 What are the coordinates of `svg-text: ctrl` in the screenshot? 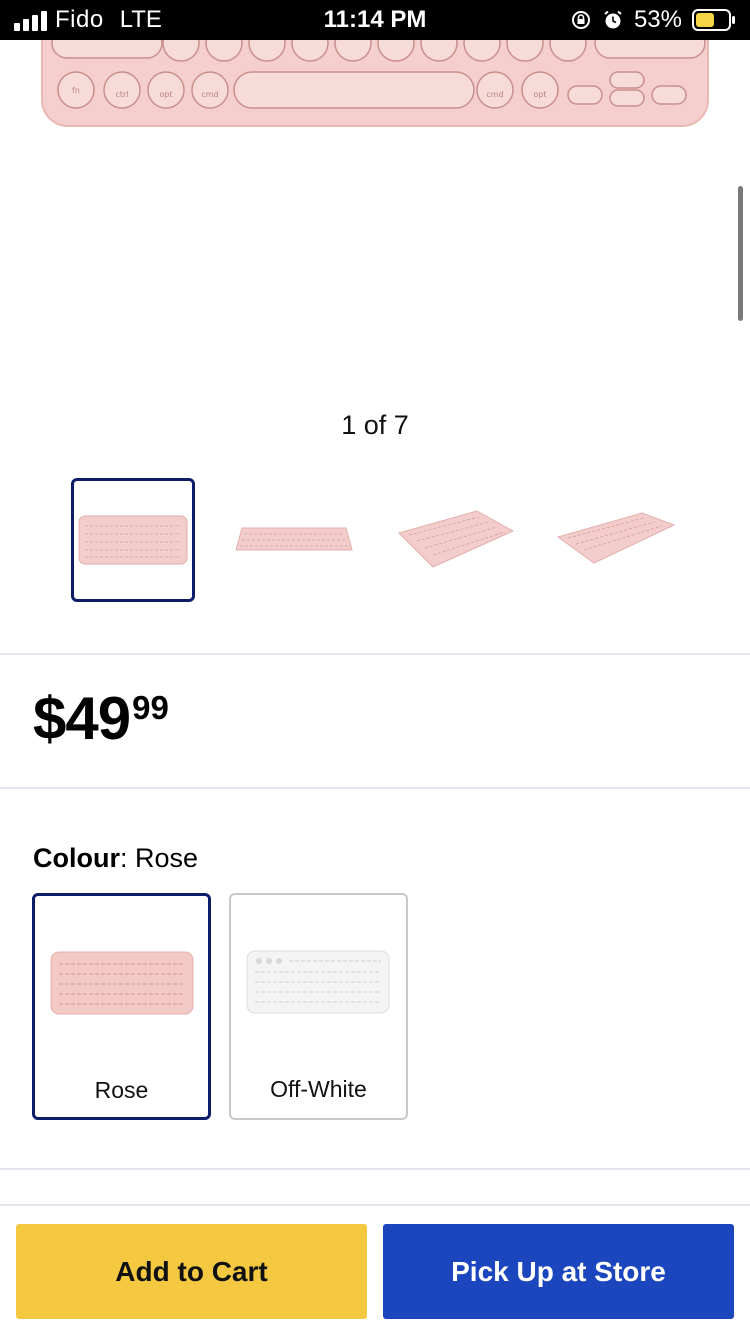 It's located at (121, 94).